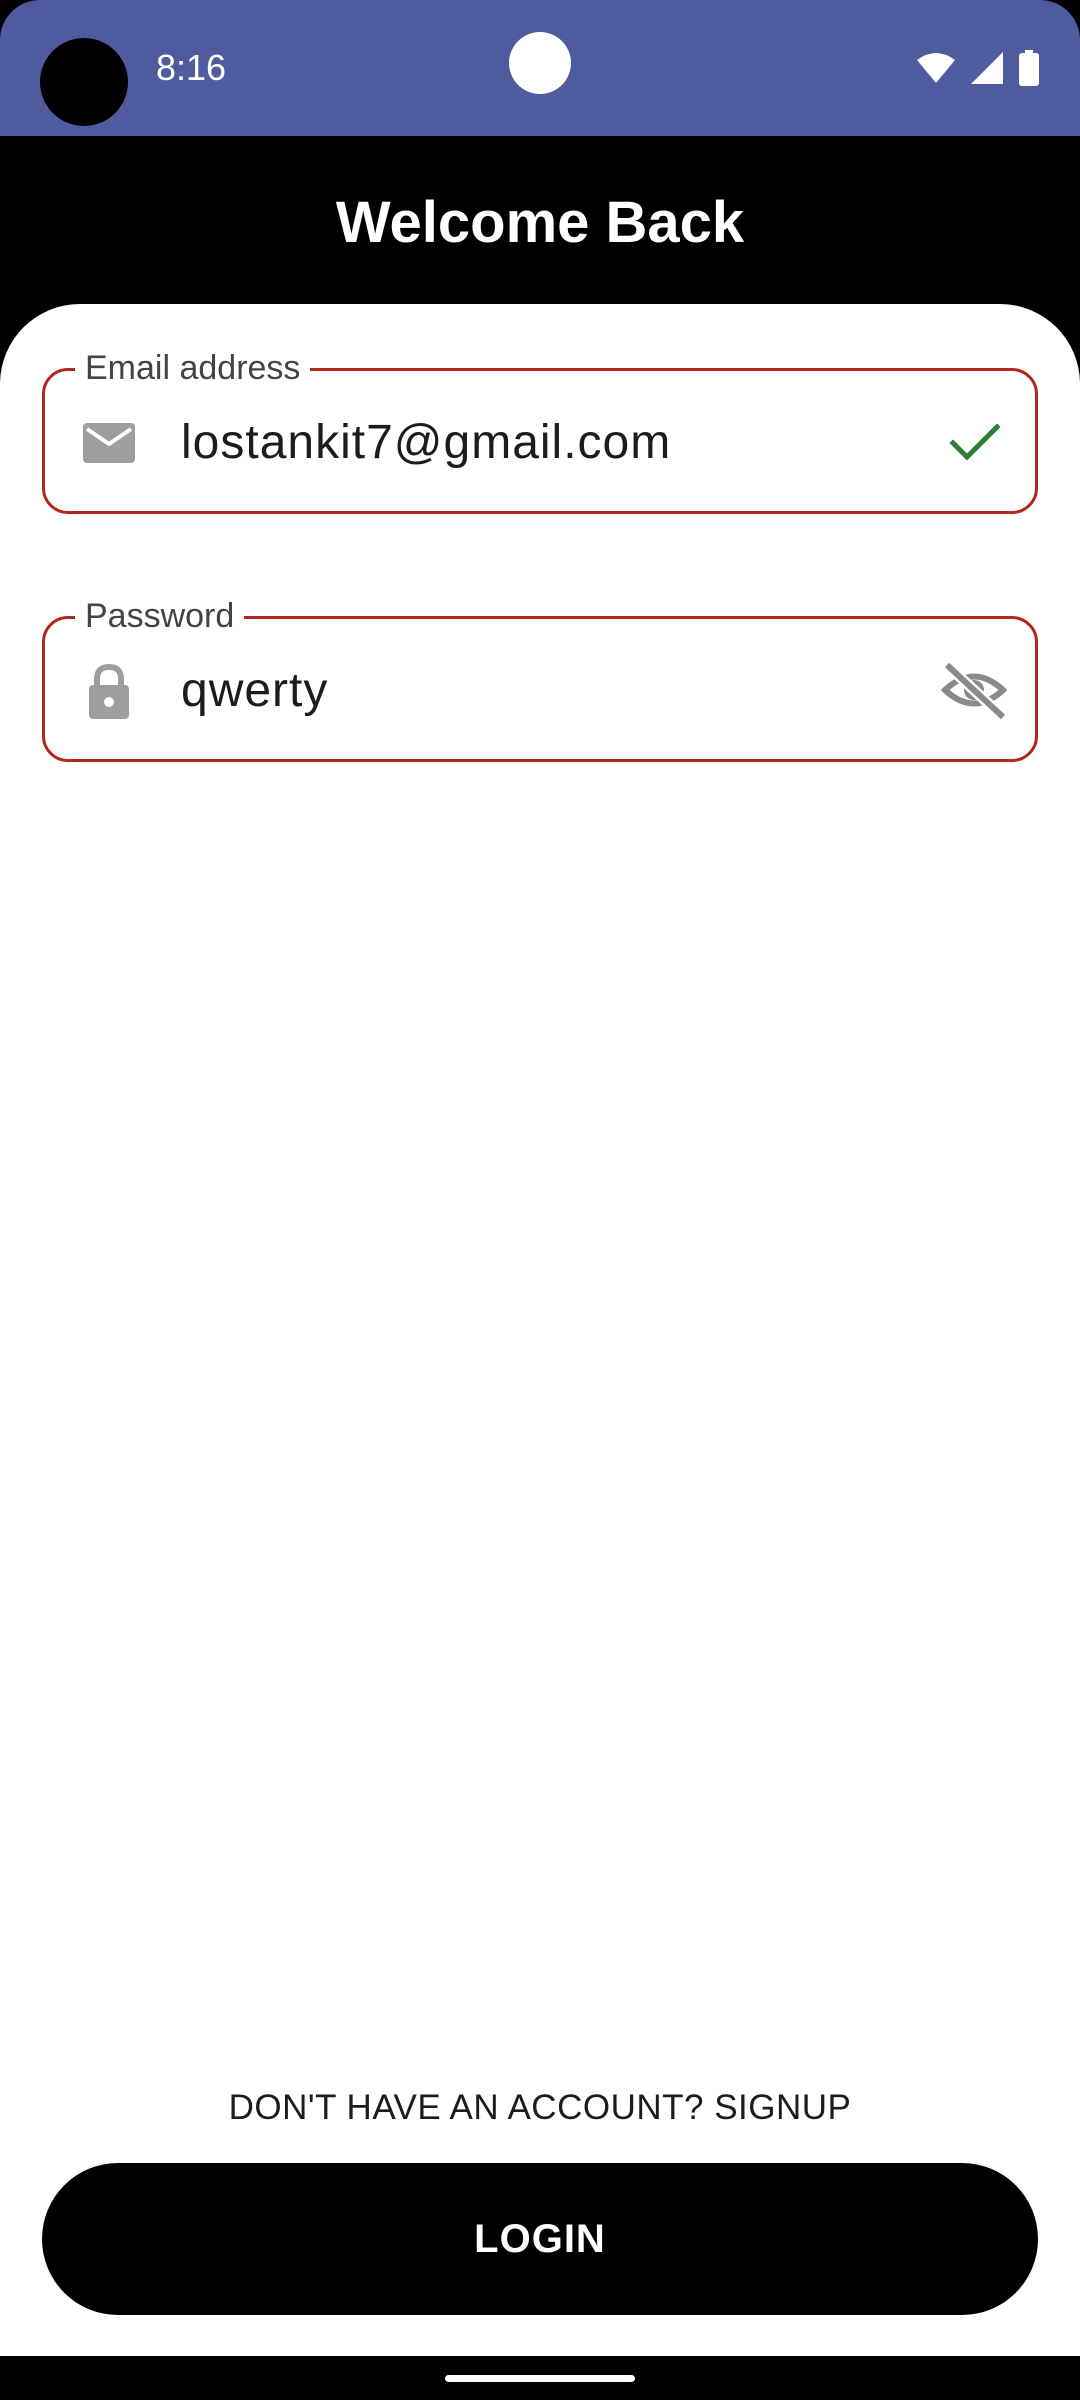 The image size is (1080, 2400). What do you see at coordinates (193, 368) in the screenshot?
I see `email-field-label: Email address` at bounding box center [193, 368].